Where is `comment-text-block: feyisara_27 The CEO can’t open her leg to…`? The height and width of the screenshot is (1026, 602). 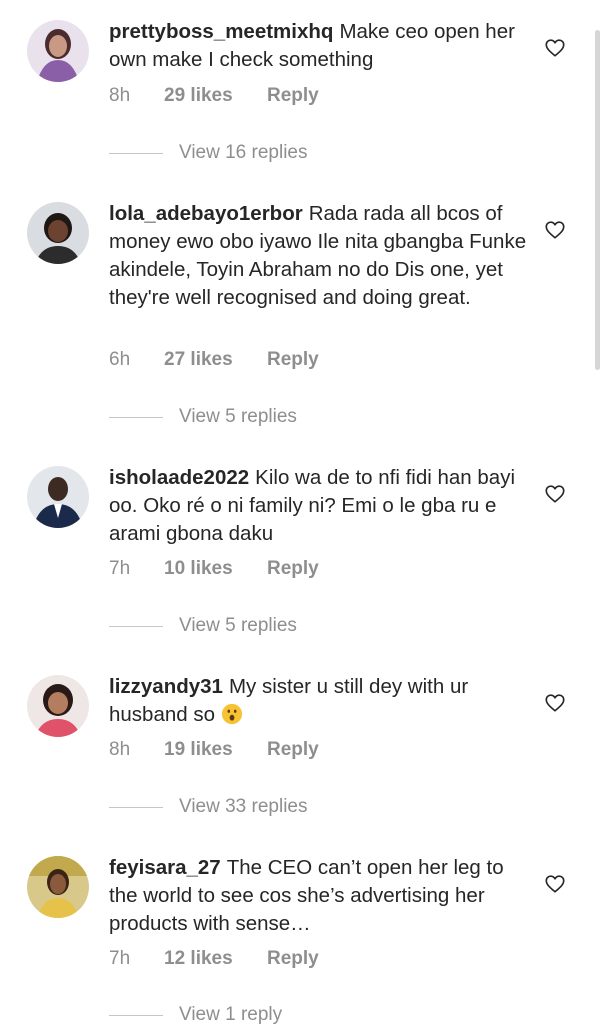
comment-text-block: feyisara_27 The CEO can’t open her leg to… is located at coordinates (319, 896).